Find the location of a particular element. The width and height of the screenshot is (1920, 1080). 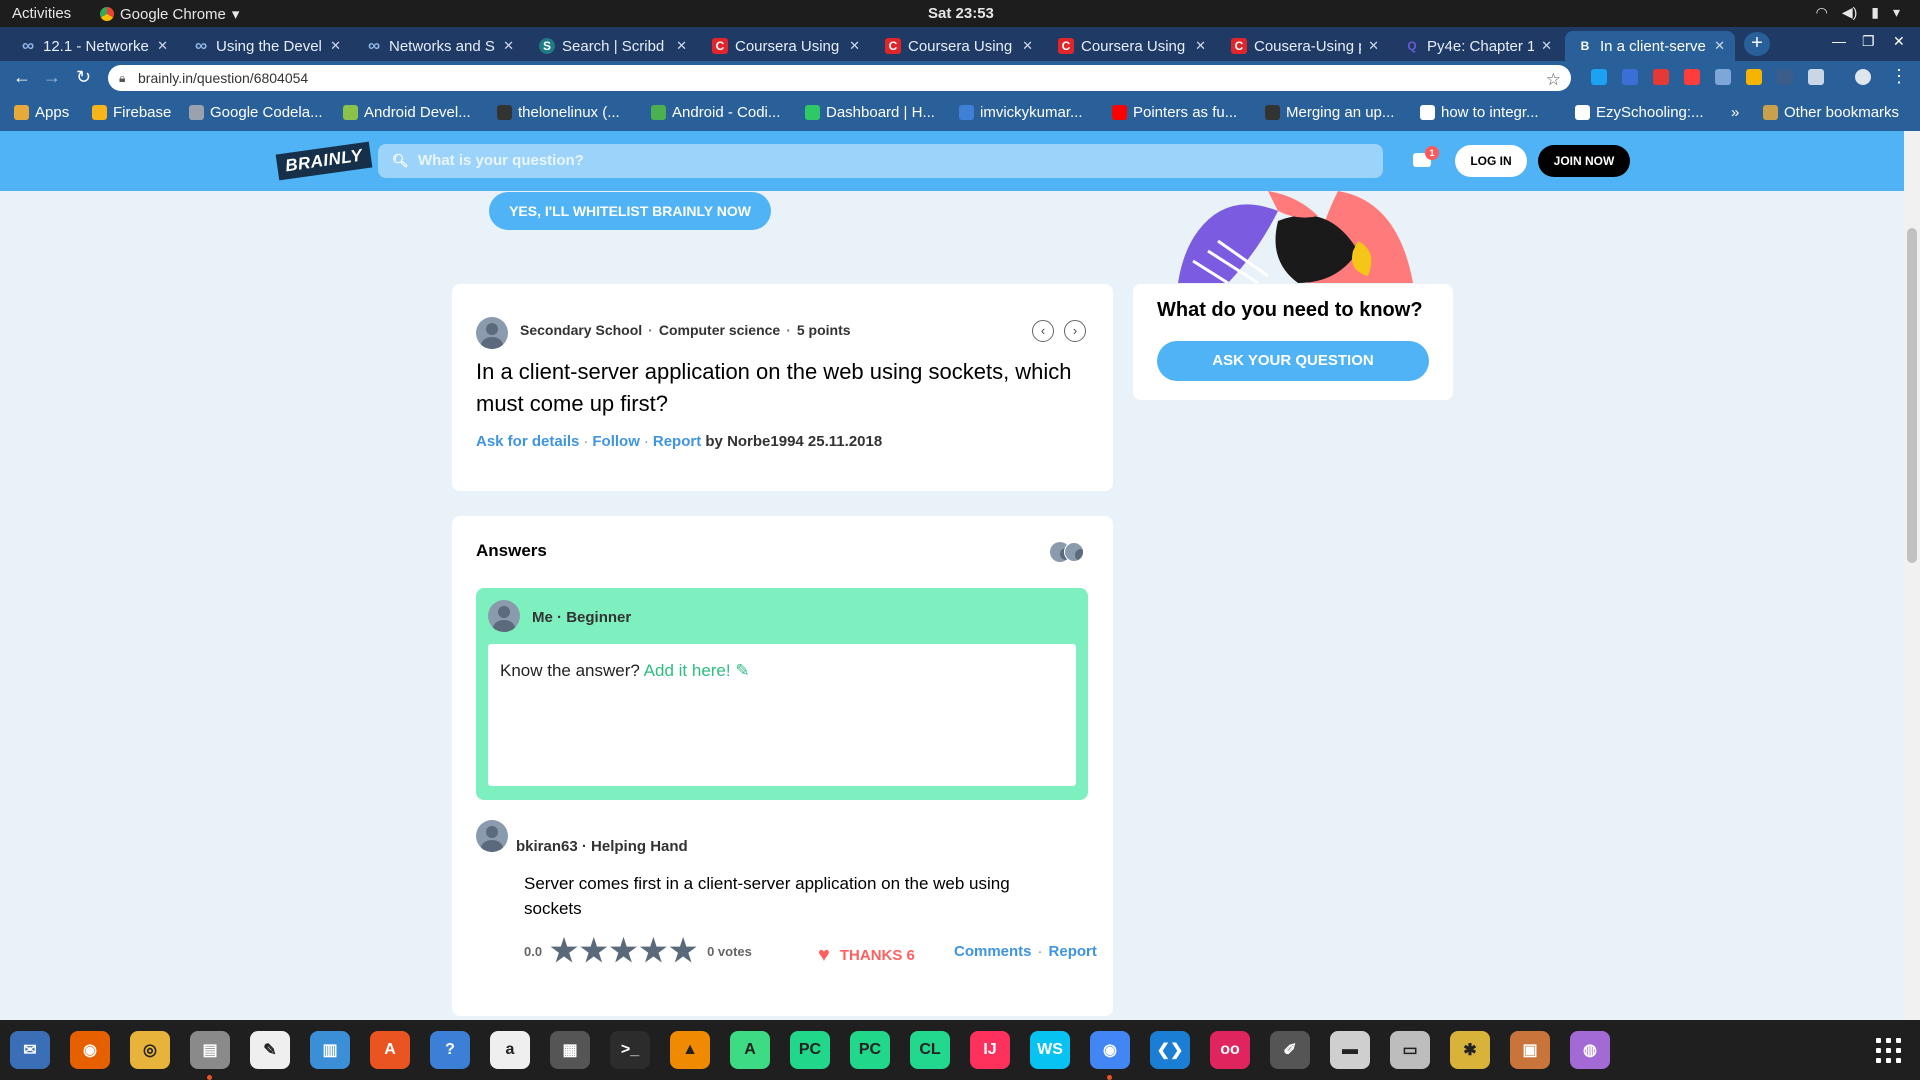

system-tray: ◠ ◀) ▮ ▾ is located at coordinates (1858, 12).